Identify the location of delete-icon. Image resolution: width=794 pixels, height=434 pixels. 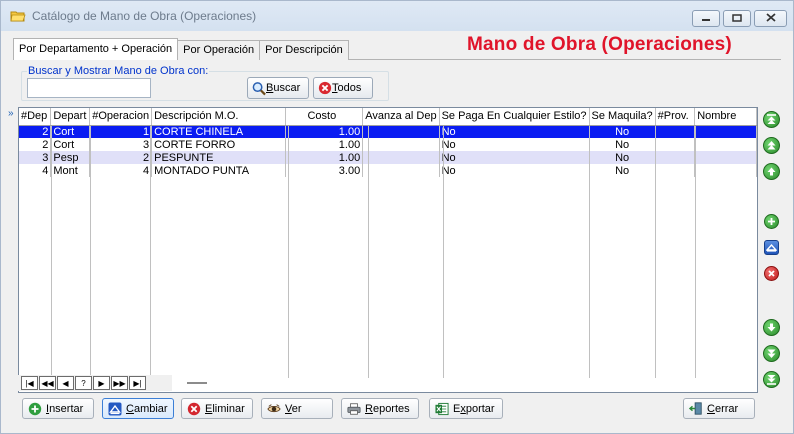
(771, 273).